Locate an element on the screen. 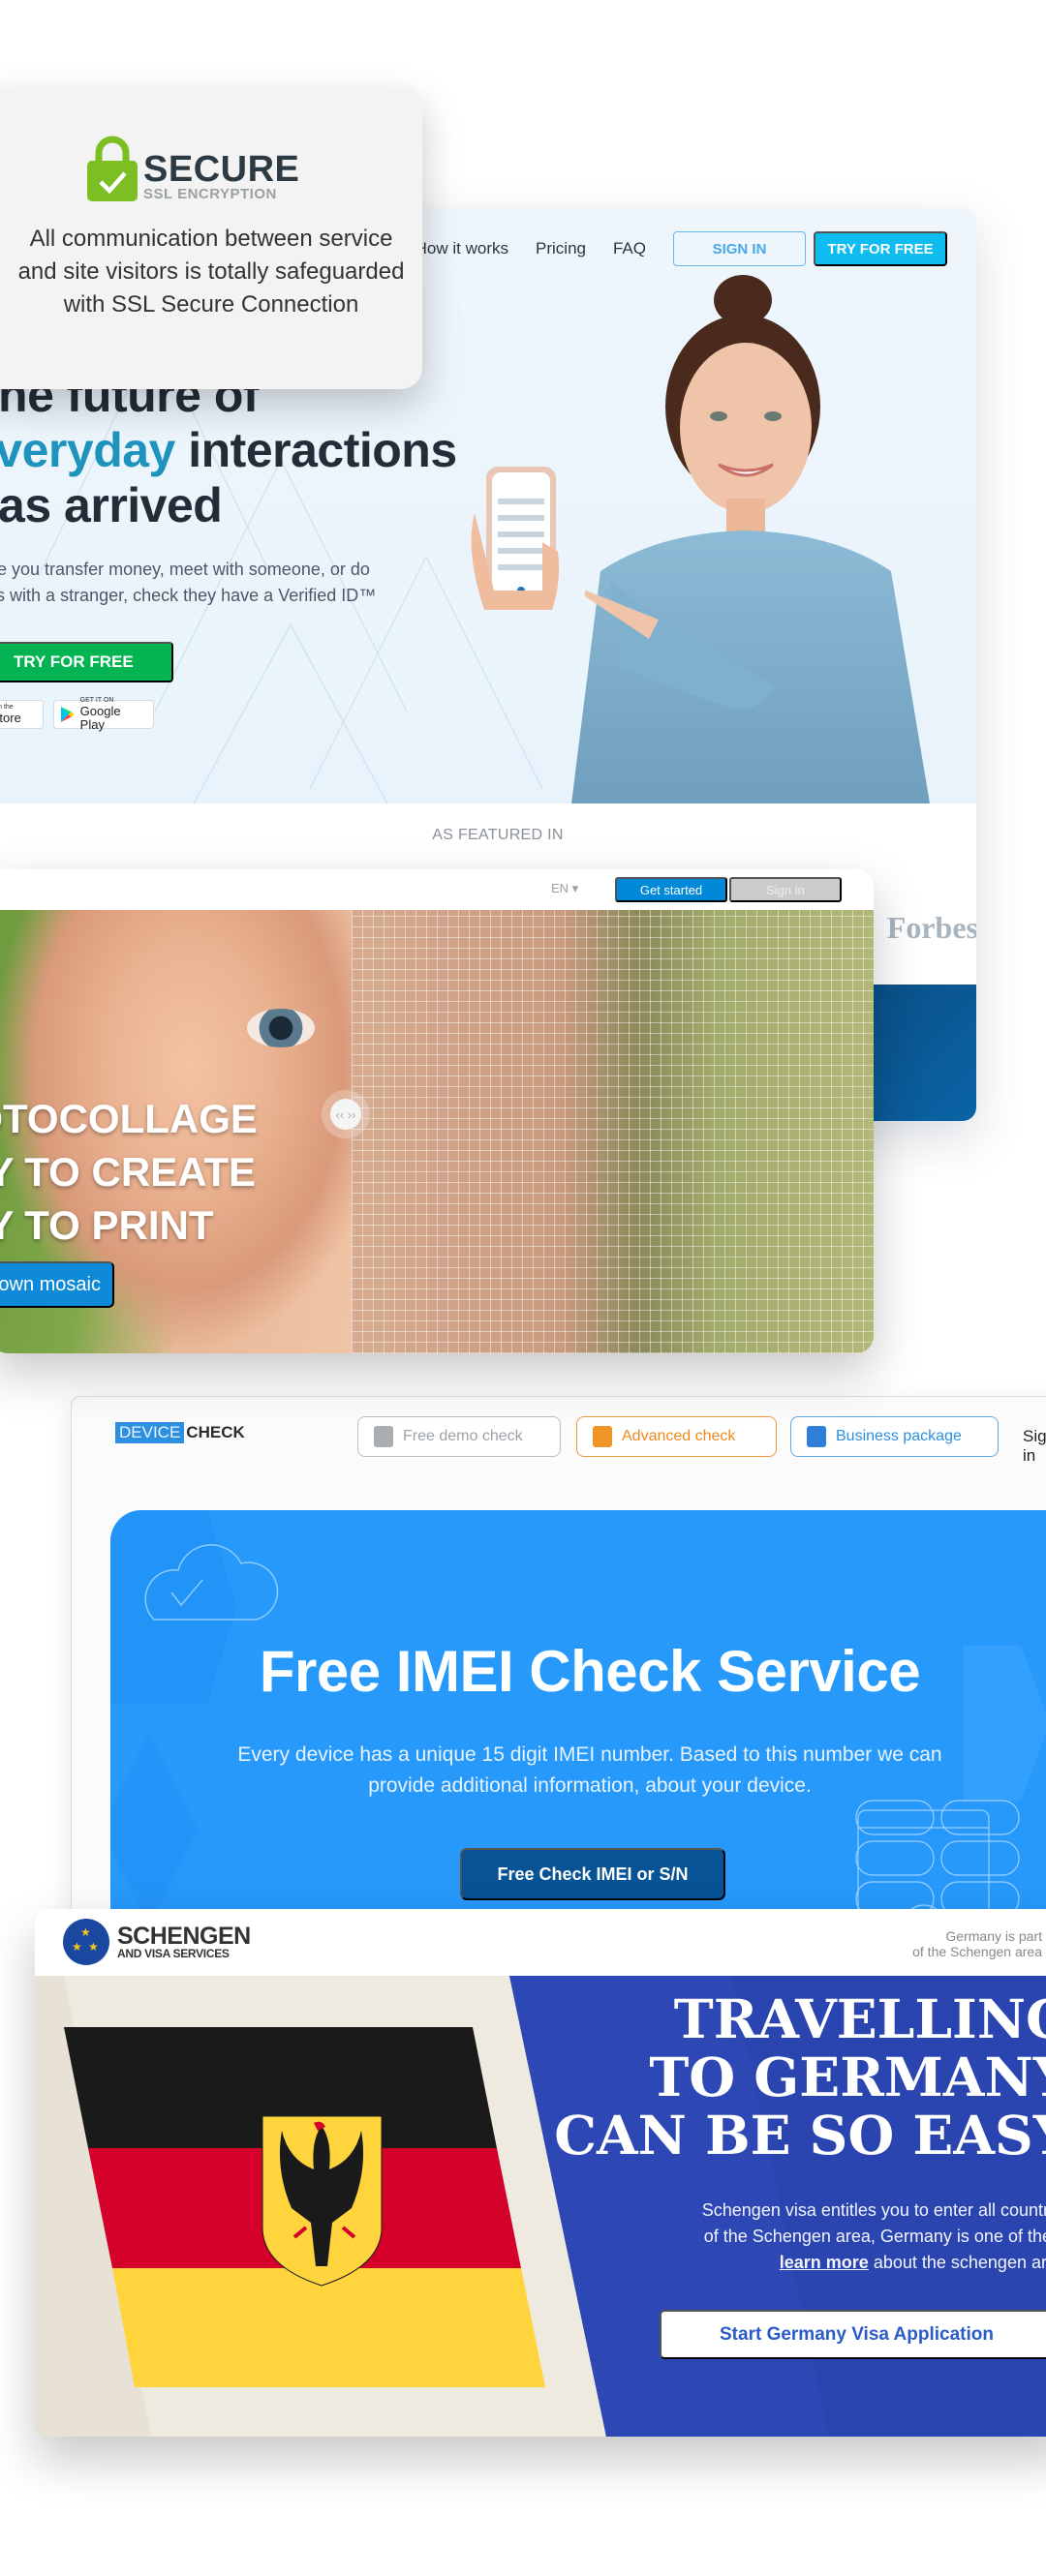  google-play-badge: GET IT ON Google Play is located at coordinates (103, 714).